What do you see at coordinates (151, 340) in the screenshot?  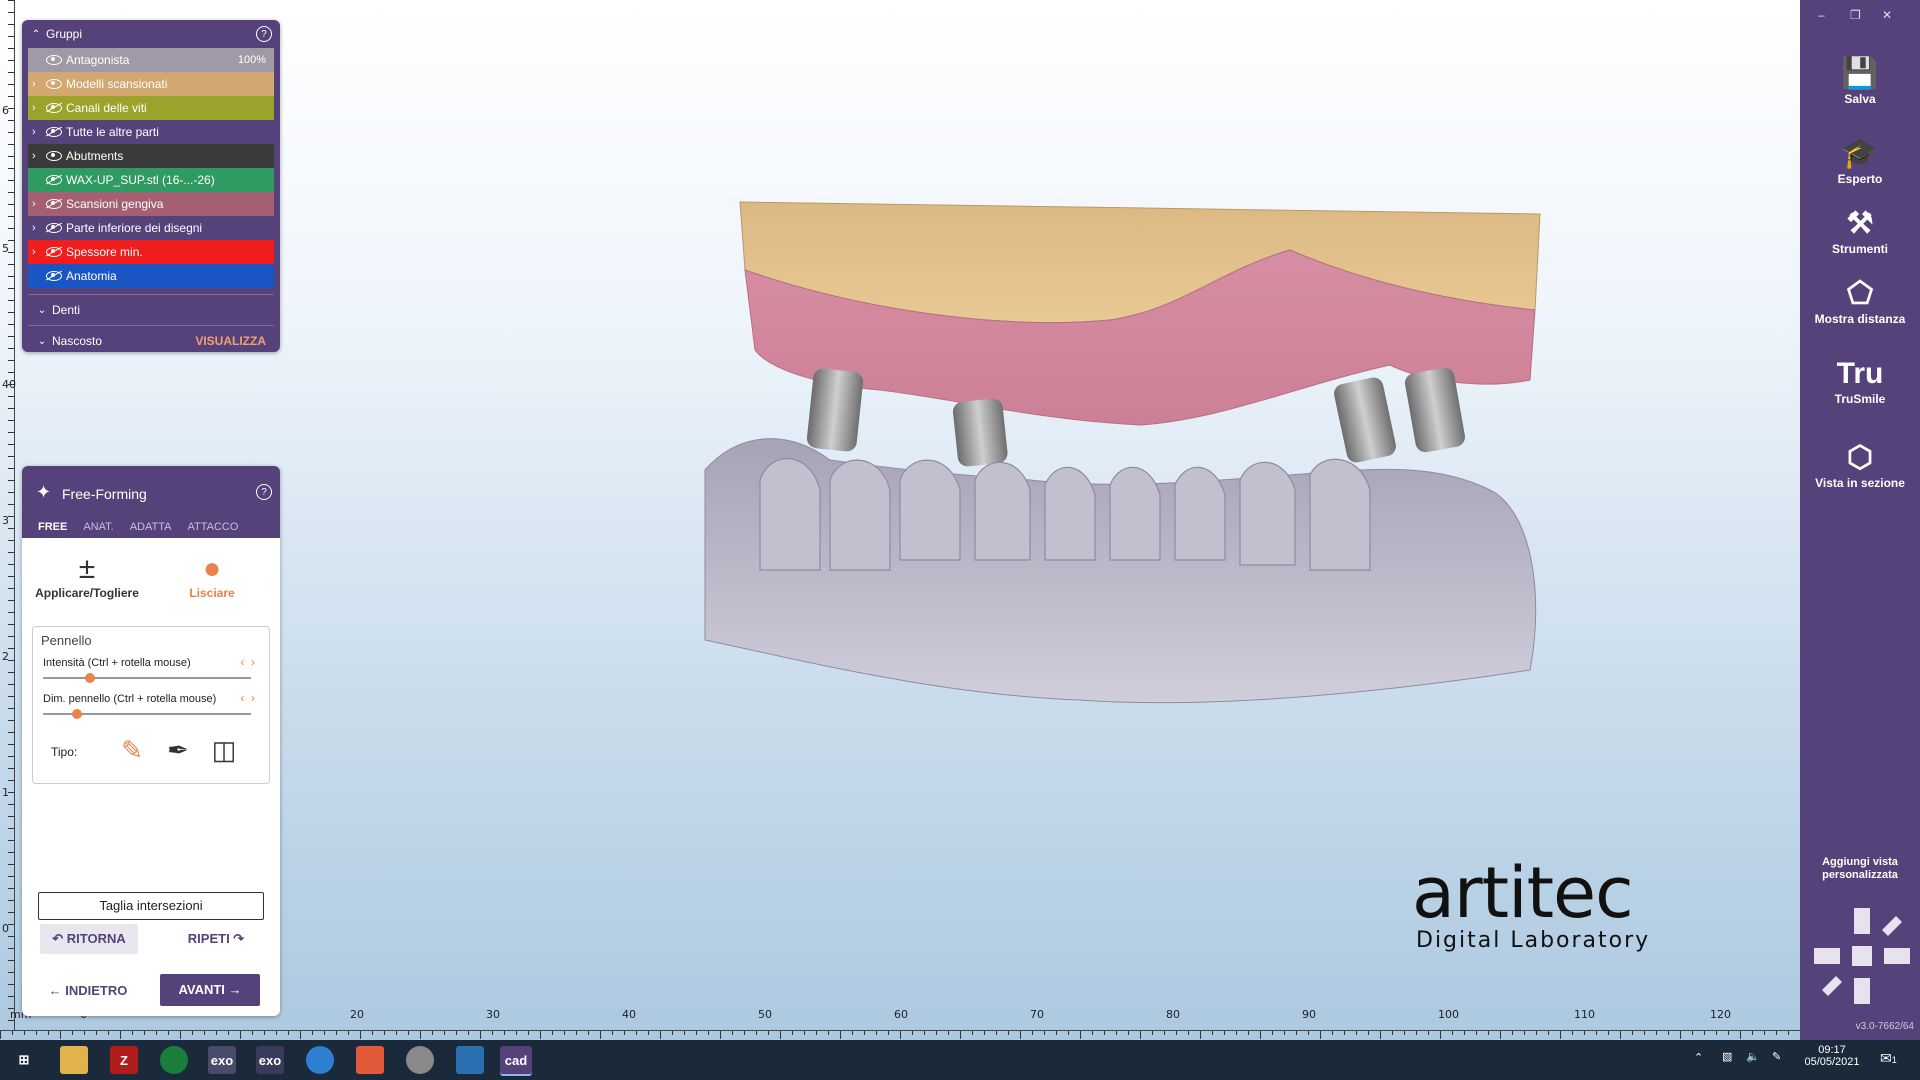 I see `section-nascosto: ⌄ Nascosto VISUALIZZA` at bounding box center [151, 340].